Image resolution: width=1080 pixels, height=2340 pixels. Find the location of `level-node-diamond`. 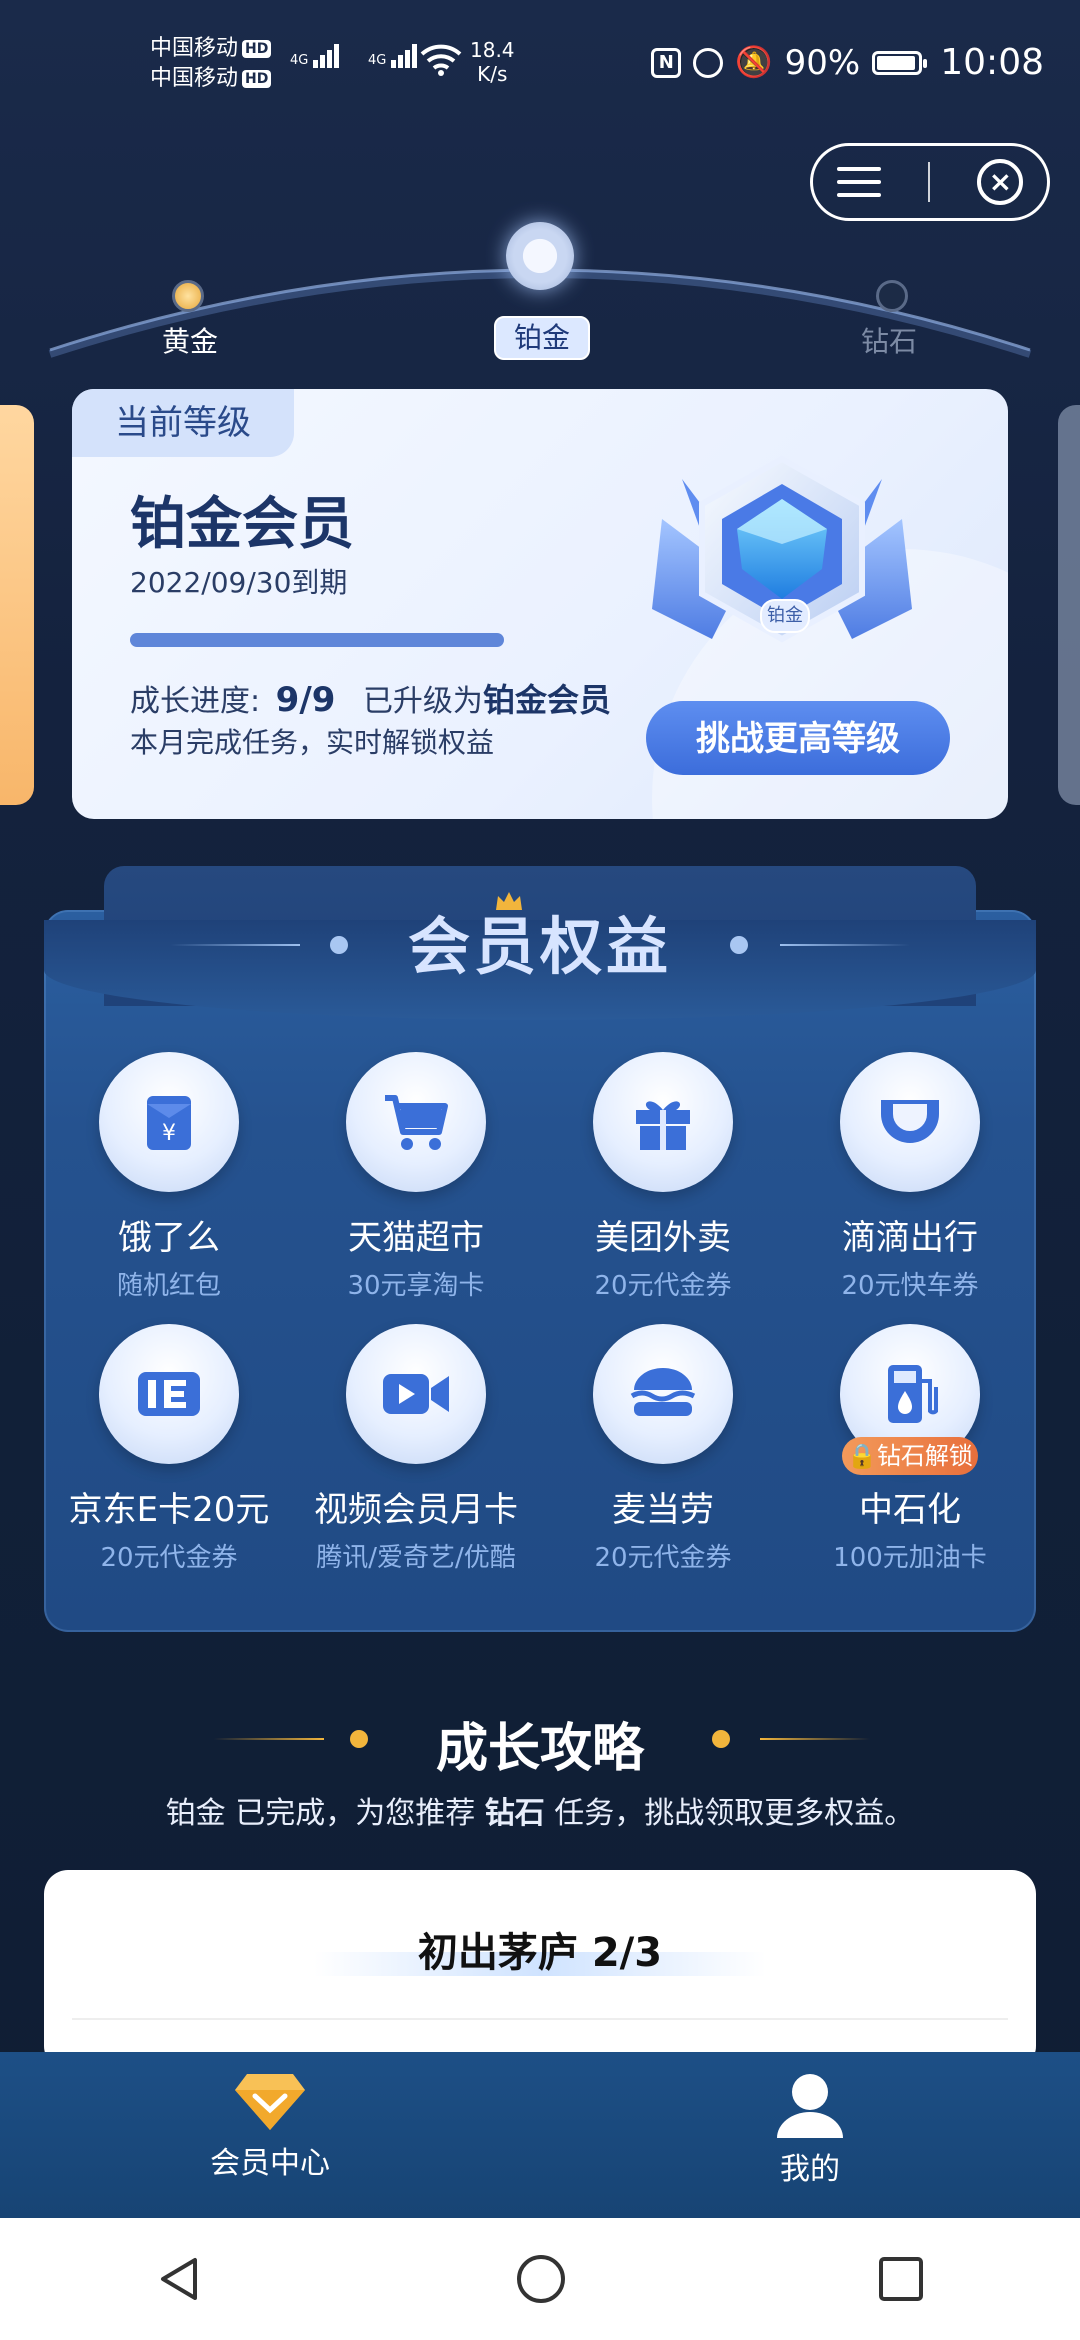

level-node-diamond is located at coordinates (892, 296).